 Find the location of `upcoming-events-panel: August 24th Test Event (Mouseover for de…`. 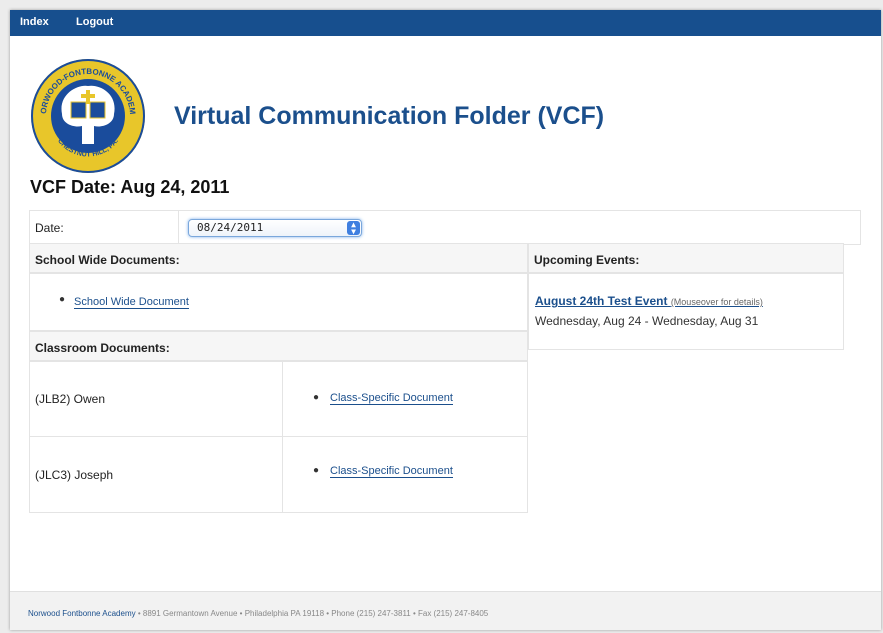

upcoming-events-panel: August 24th Test Event (Mouseover for de… is located at coordinates (686, 311).